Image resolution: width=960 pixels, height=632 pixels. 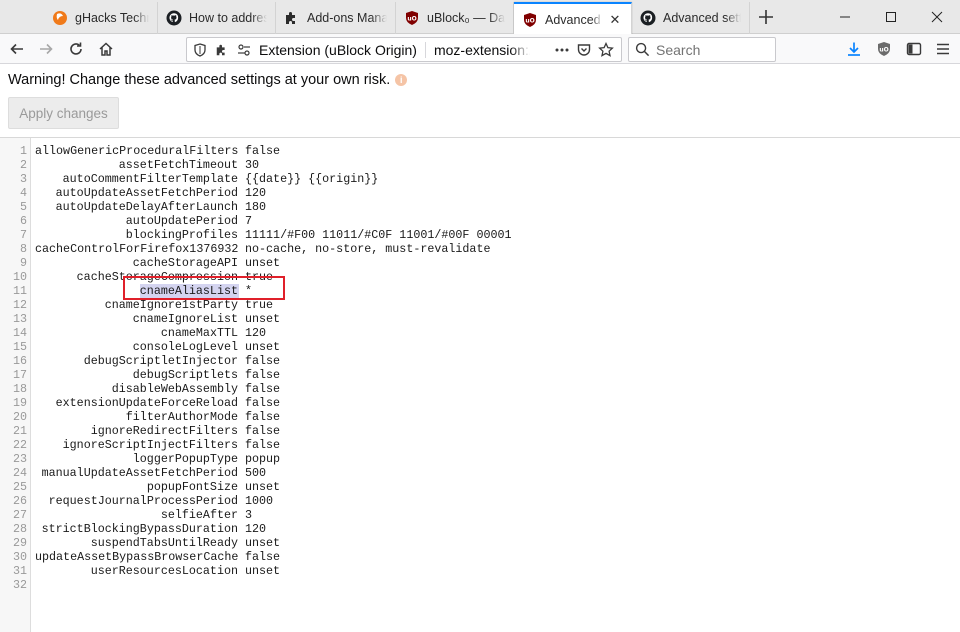 I want to click on setting-name: cnameIgnoreList, so click(x=136, y=319).